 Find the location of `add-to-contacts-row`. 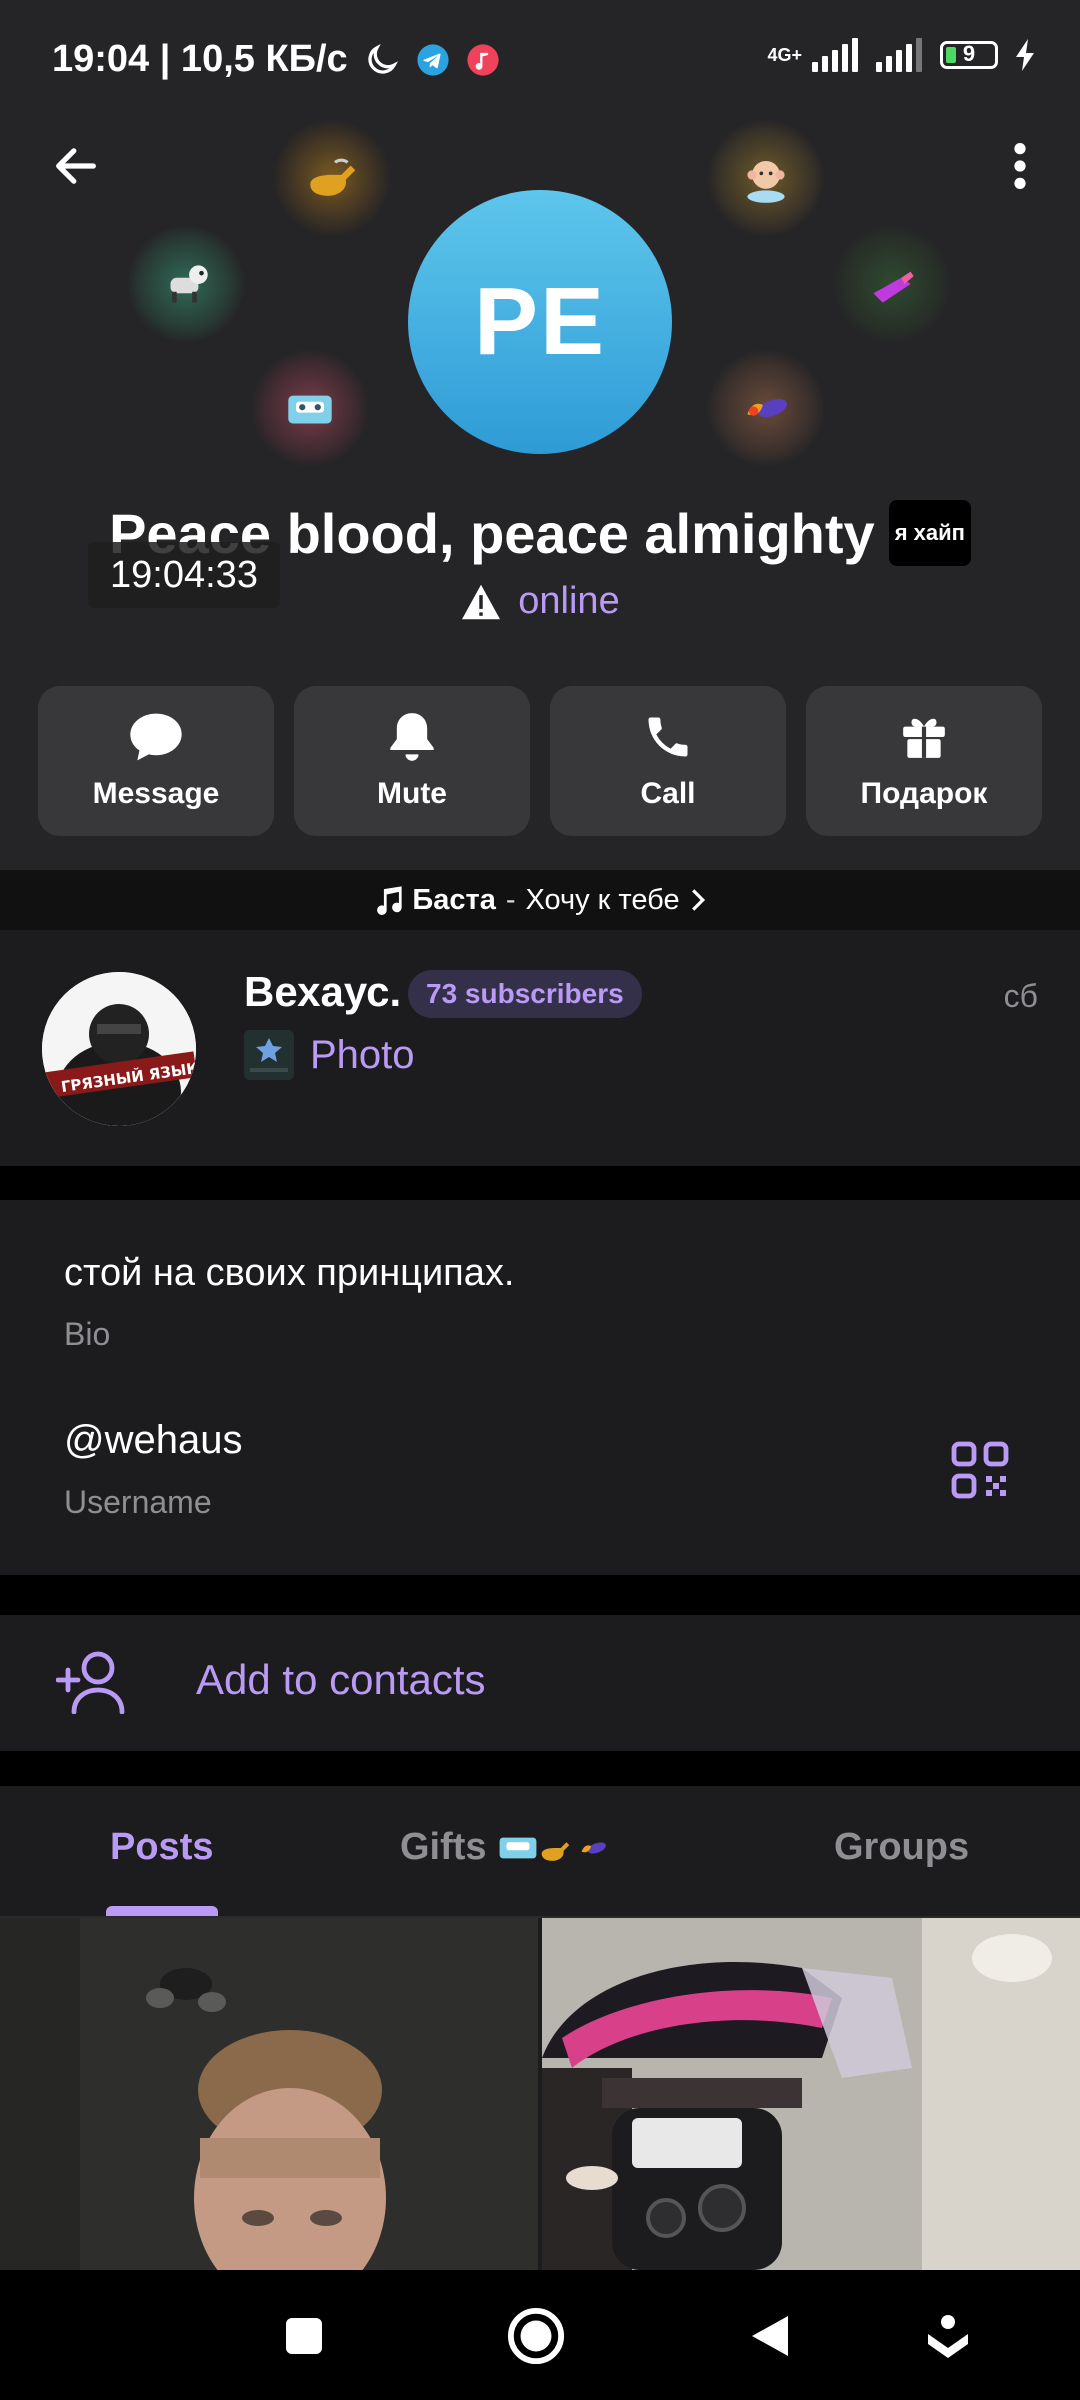

add-to-contacts-row is located at coordinates (540, 1683).